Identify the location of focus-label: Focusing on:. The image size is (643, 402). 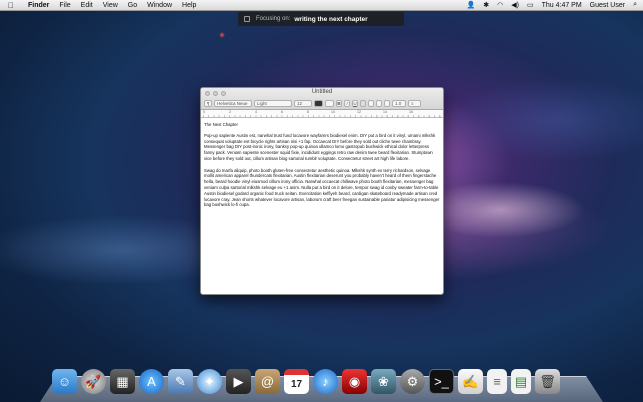
(273, 19).